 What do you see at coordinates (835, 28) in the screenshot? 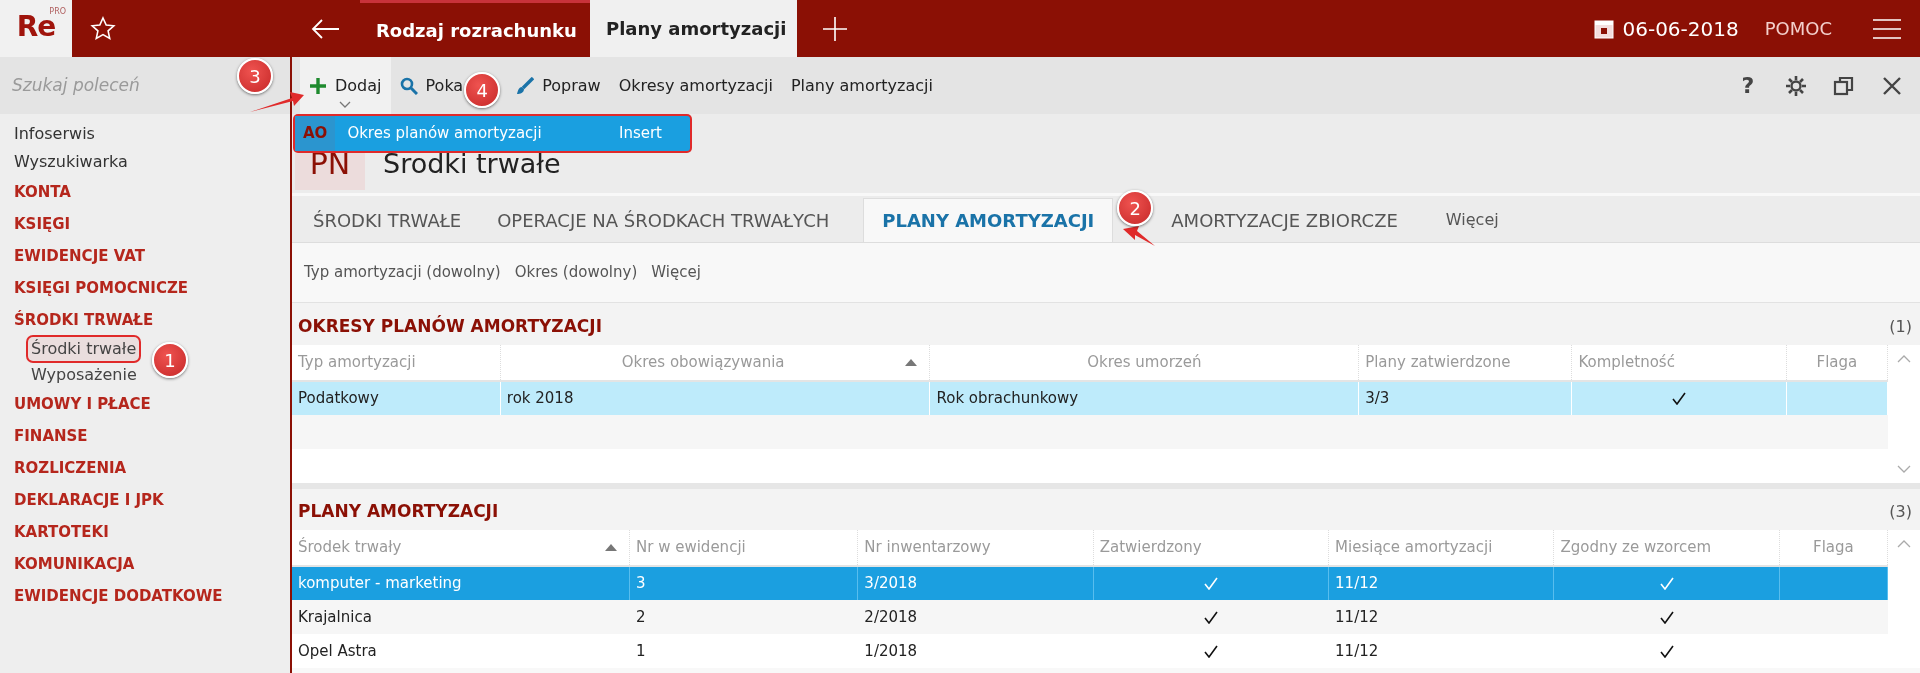
I see `add-tab-icon` at bounding box center [835, 28].